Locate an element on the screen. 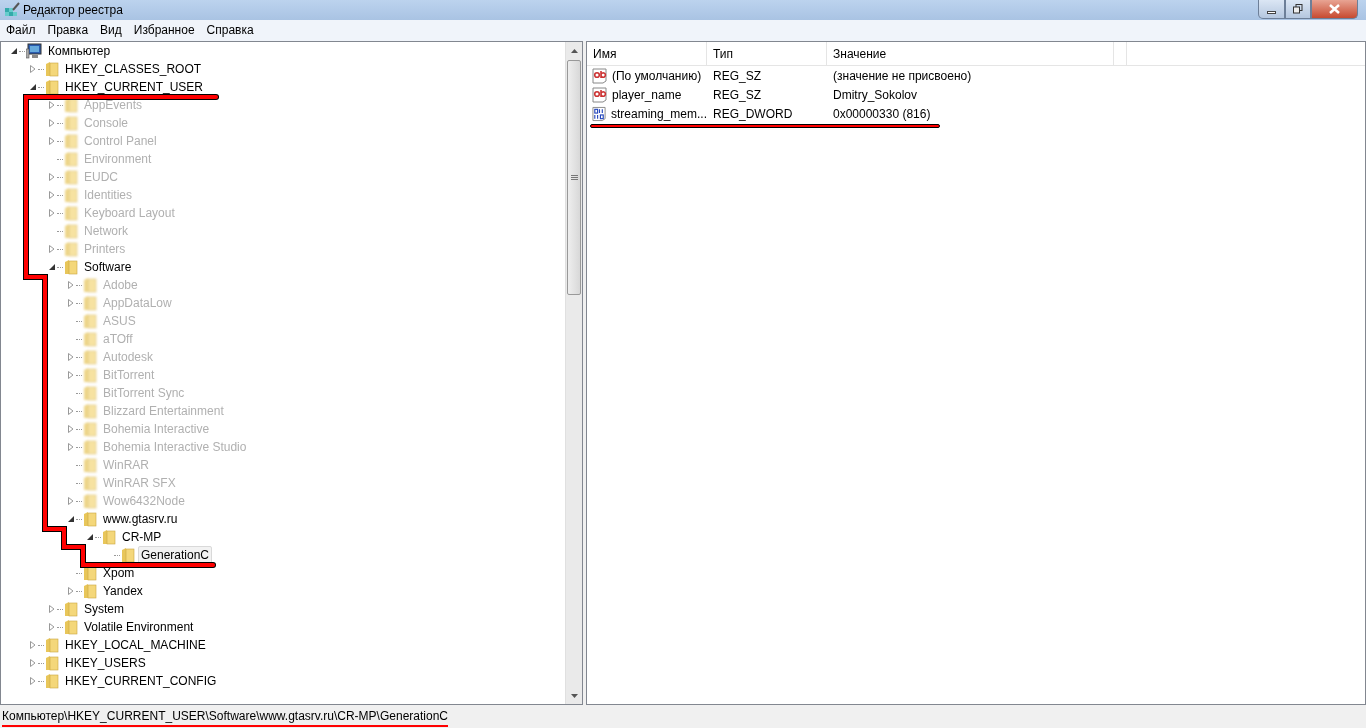  scroll-thumb is located at coordinates (574, 177).